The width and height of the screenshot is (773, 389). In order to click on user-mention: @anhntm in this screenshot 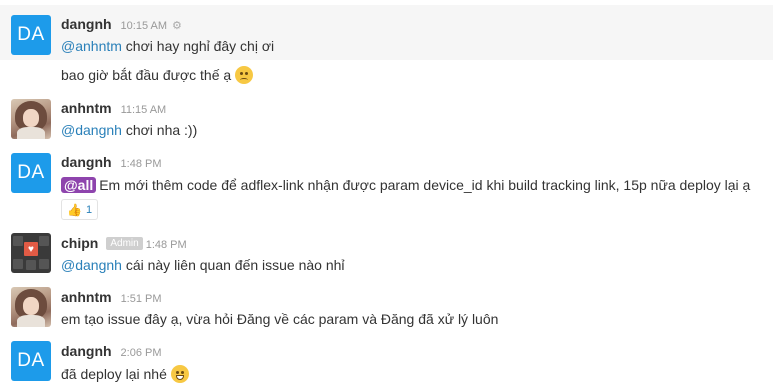, I will do `click(91, 46)`.